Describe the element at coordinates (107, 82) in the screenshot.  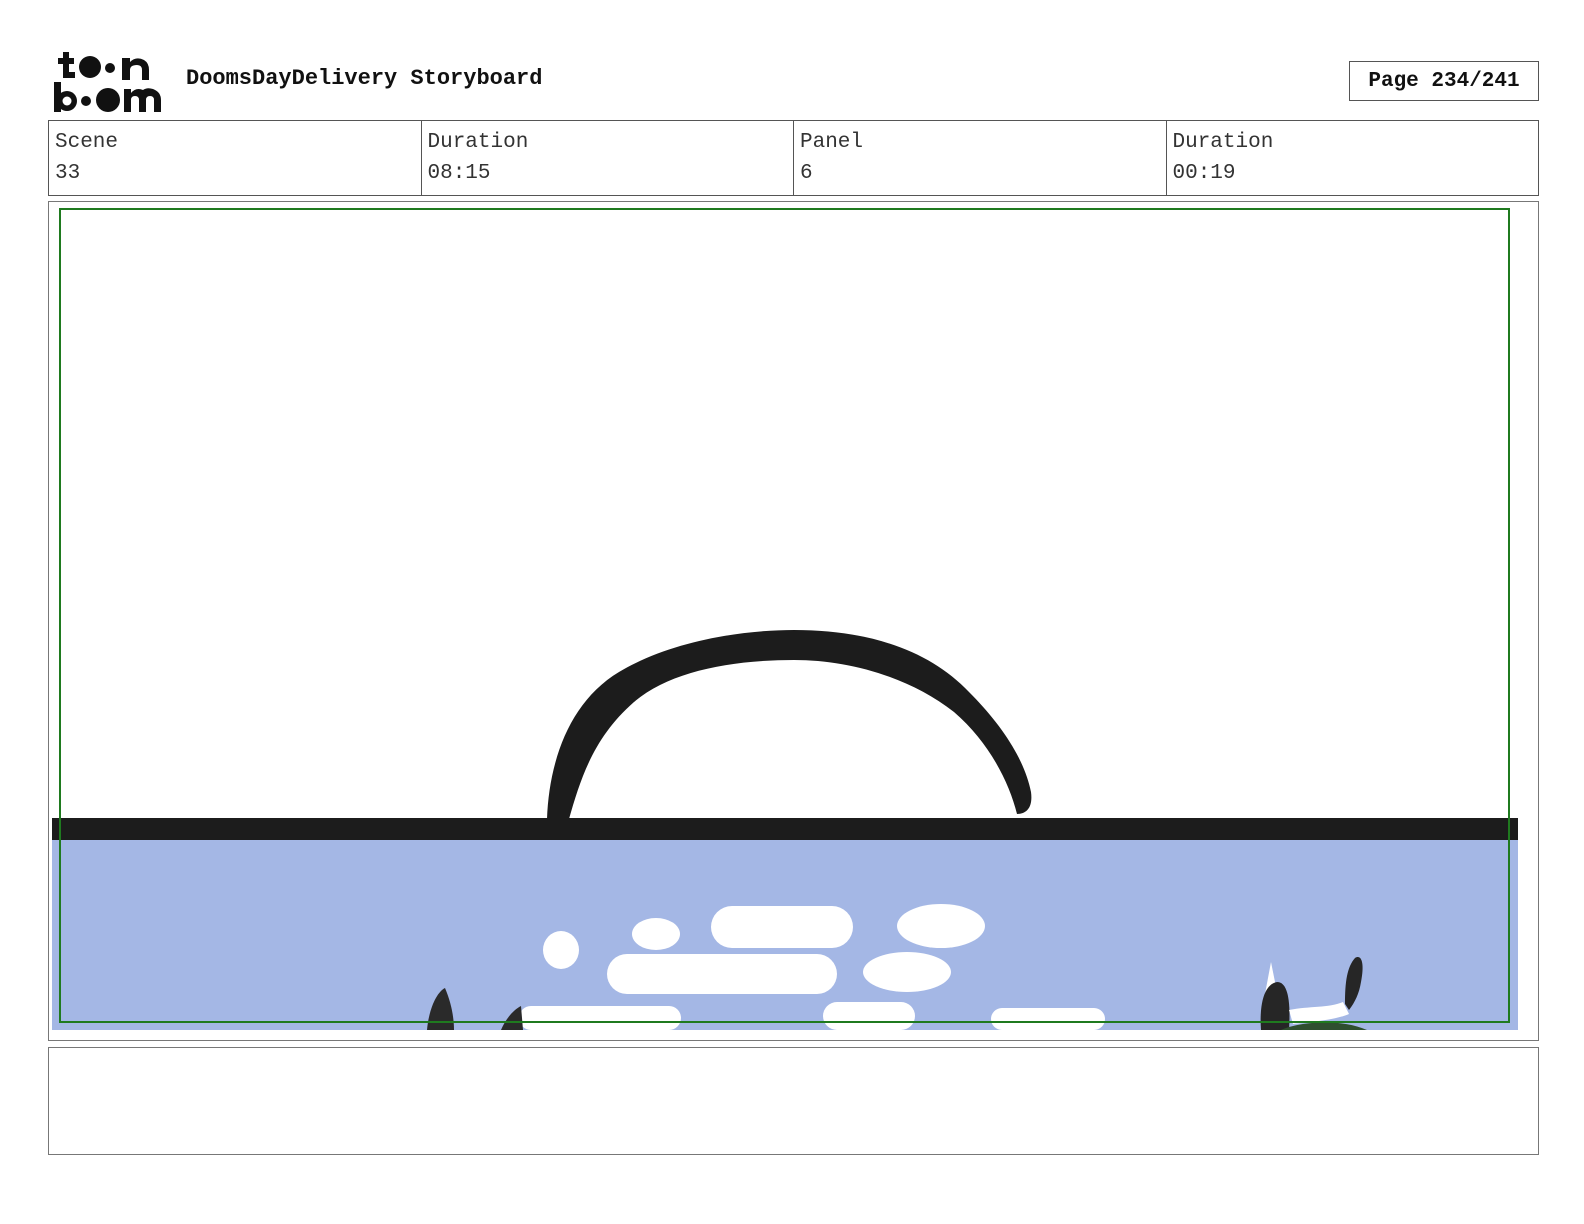
I see `toon-boom-logo` at that location.